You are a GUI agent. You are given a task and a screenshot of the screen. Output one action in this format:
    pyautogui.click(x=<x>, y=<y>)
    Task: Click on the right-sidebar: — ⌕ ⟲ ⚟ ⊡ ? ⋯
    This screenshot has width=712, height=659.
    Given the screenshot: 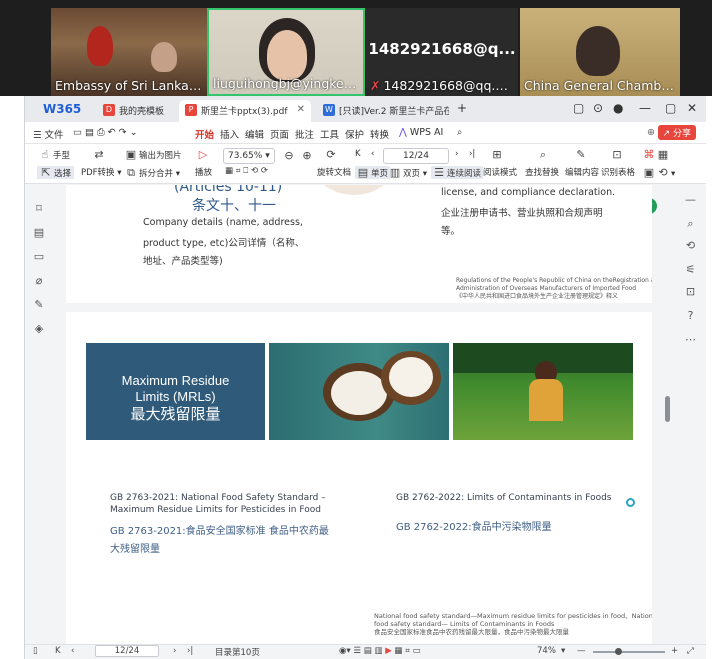 What is the action you would take?
    pyautogui.click(x=690, y=422)
    